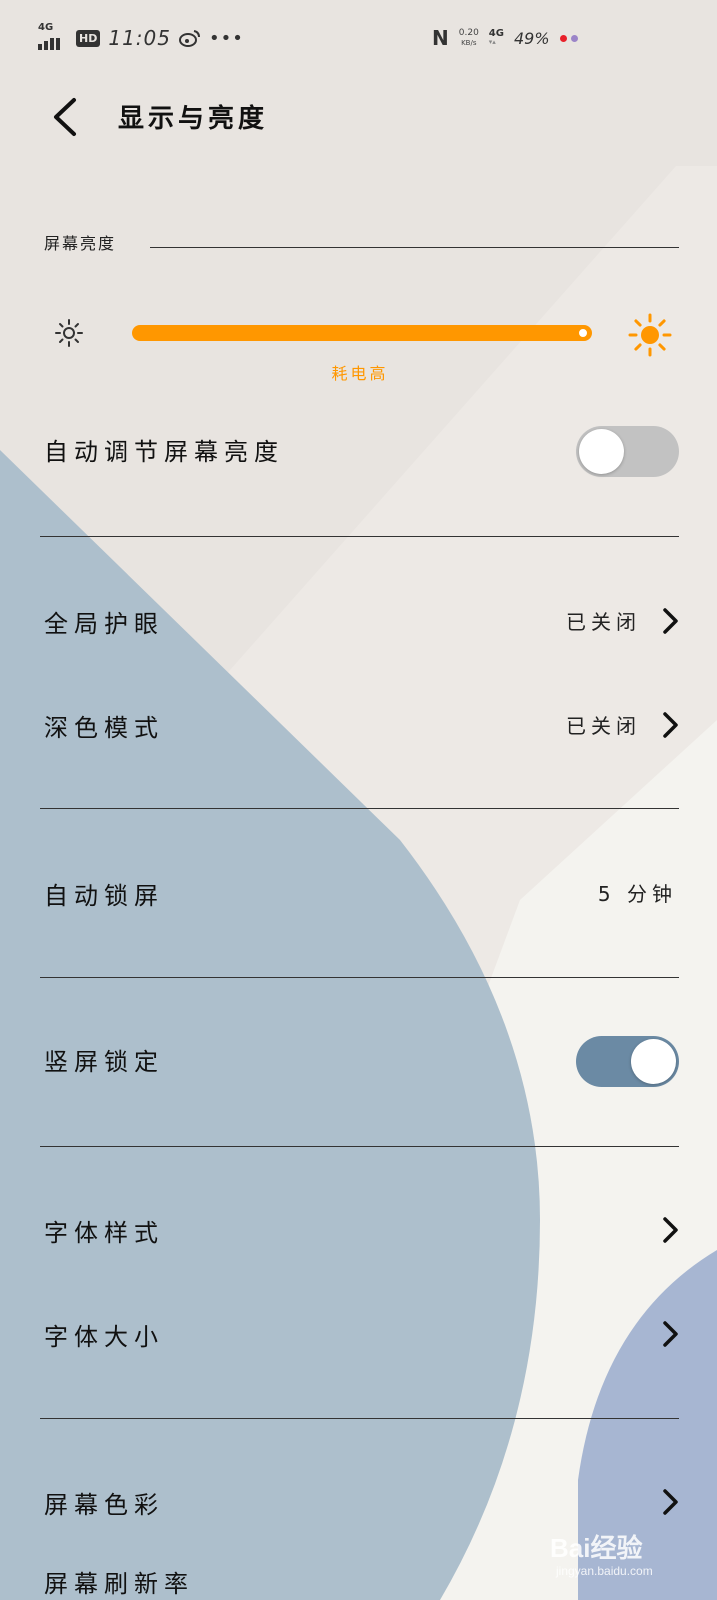 Image resolution: width=717 pixels, height=1600 pixels. Describe the element at coordinates (604, 1571) in the screenshot. I see `watermark-url: jingyan.baidu.com` at that location.